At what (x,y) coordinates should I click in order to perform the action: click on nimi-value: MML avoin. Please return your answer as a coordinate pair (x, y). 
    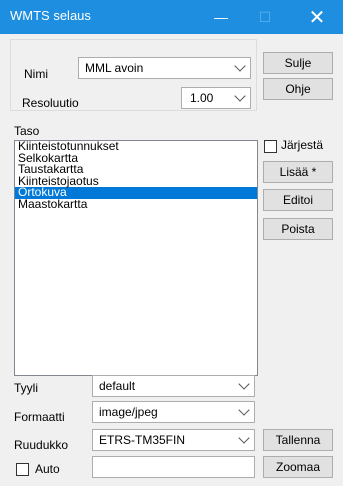
    Looking at the image, I should click on (114, 68).